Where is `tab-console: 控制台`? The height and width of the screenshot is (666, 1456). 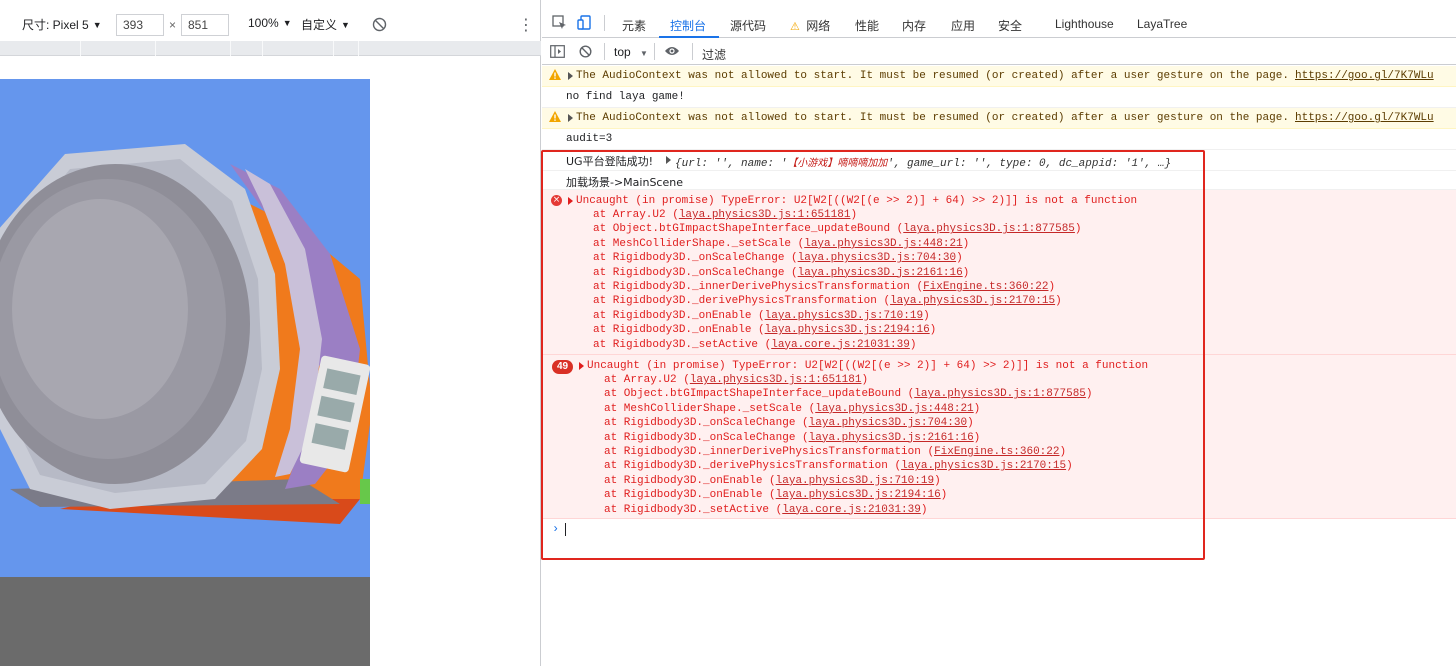
tab-console: 控制台 is located at coordinates (688, 25).